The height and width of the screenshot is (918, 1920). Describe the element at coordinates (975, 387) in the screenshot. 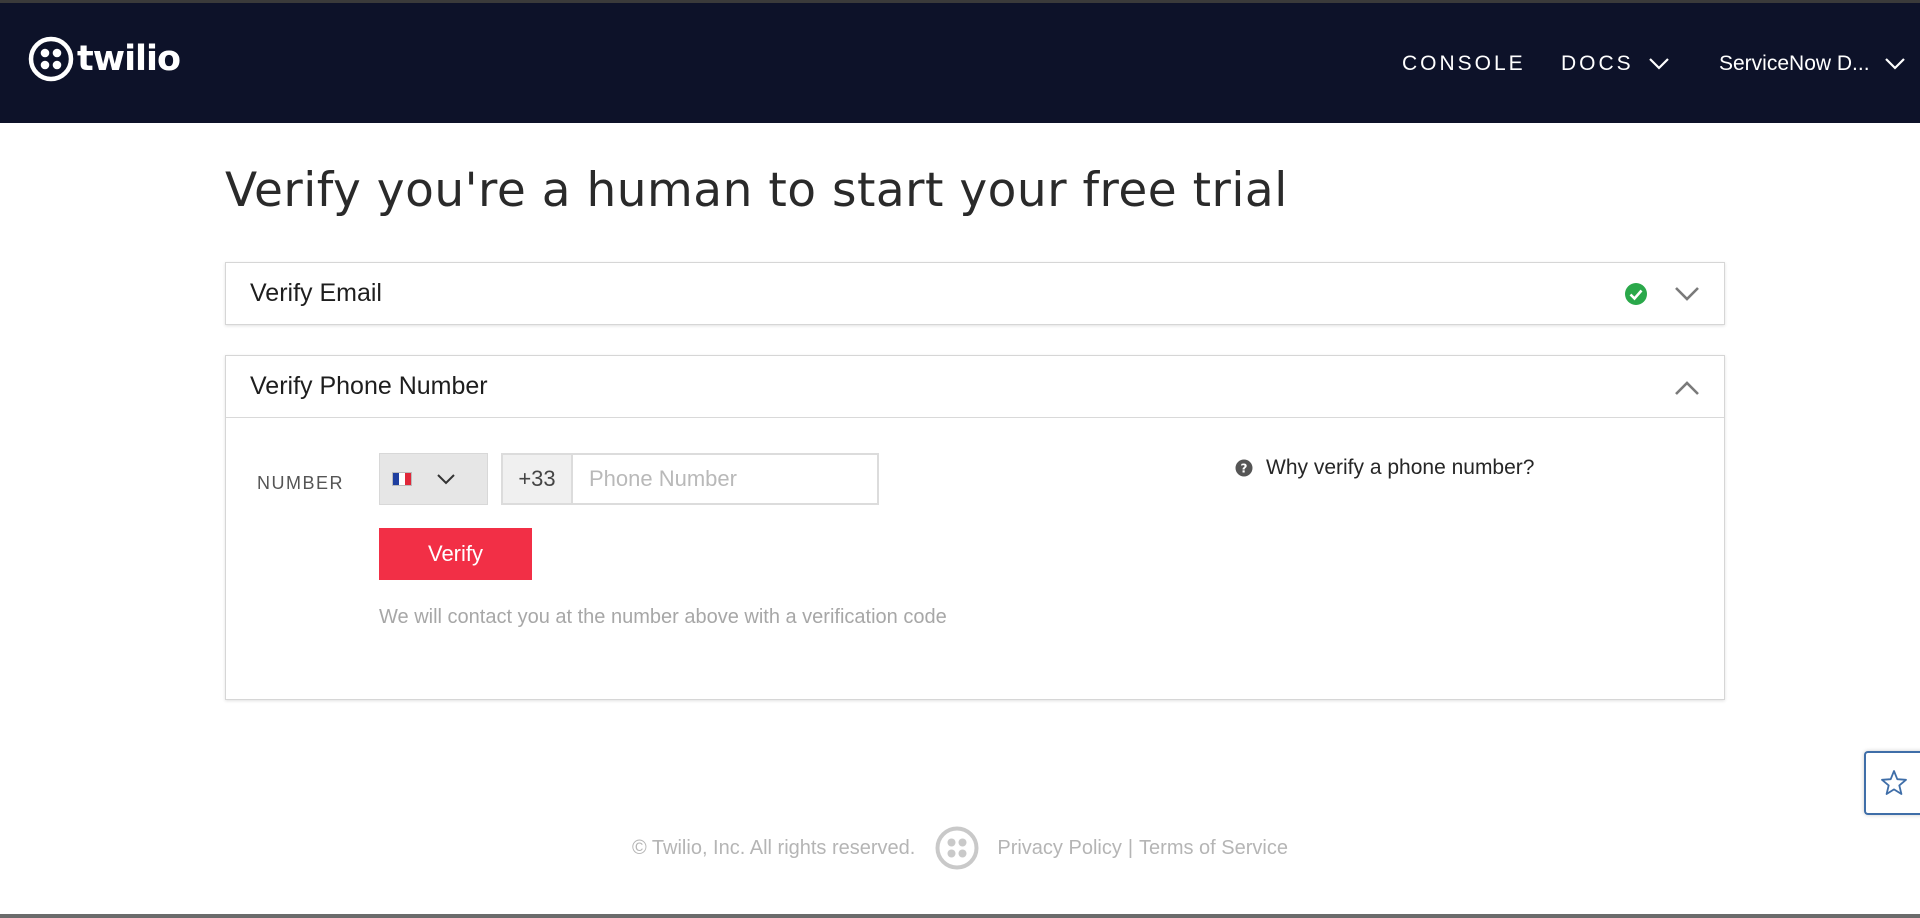

I see `verify-phone-header: Verify Phone Number` at that location.